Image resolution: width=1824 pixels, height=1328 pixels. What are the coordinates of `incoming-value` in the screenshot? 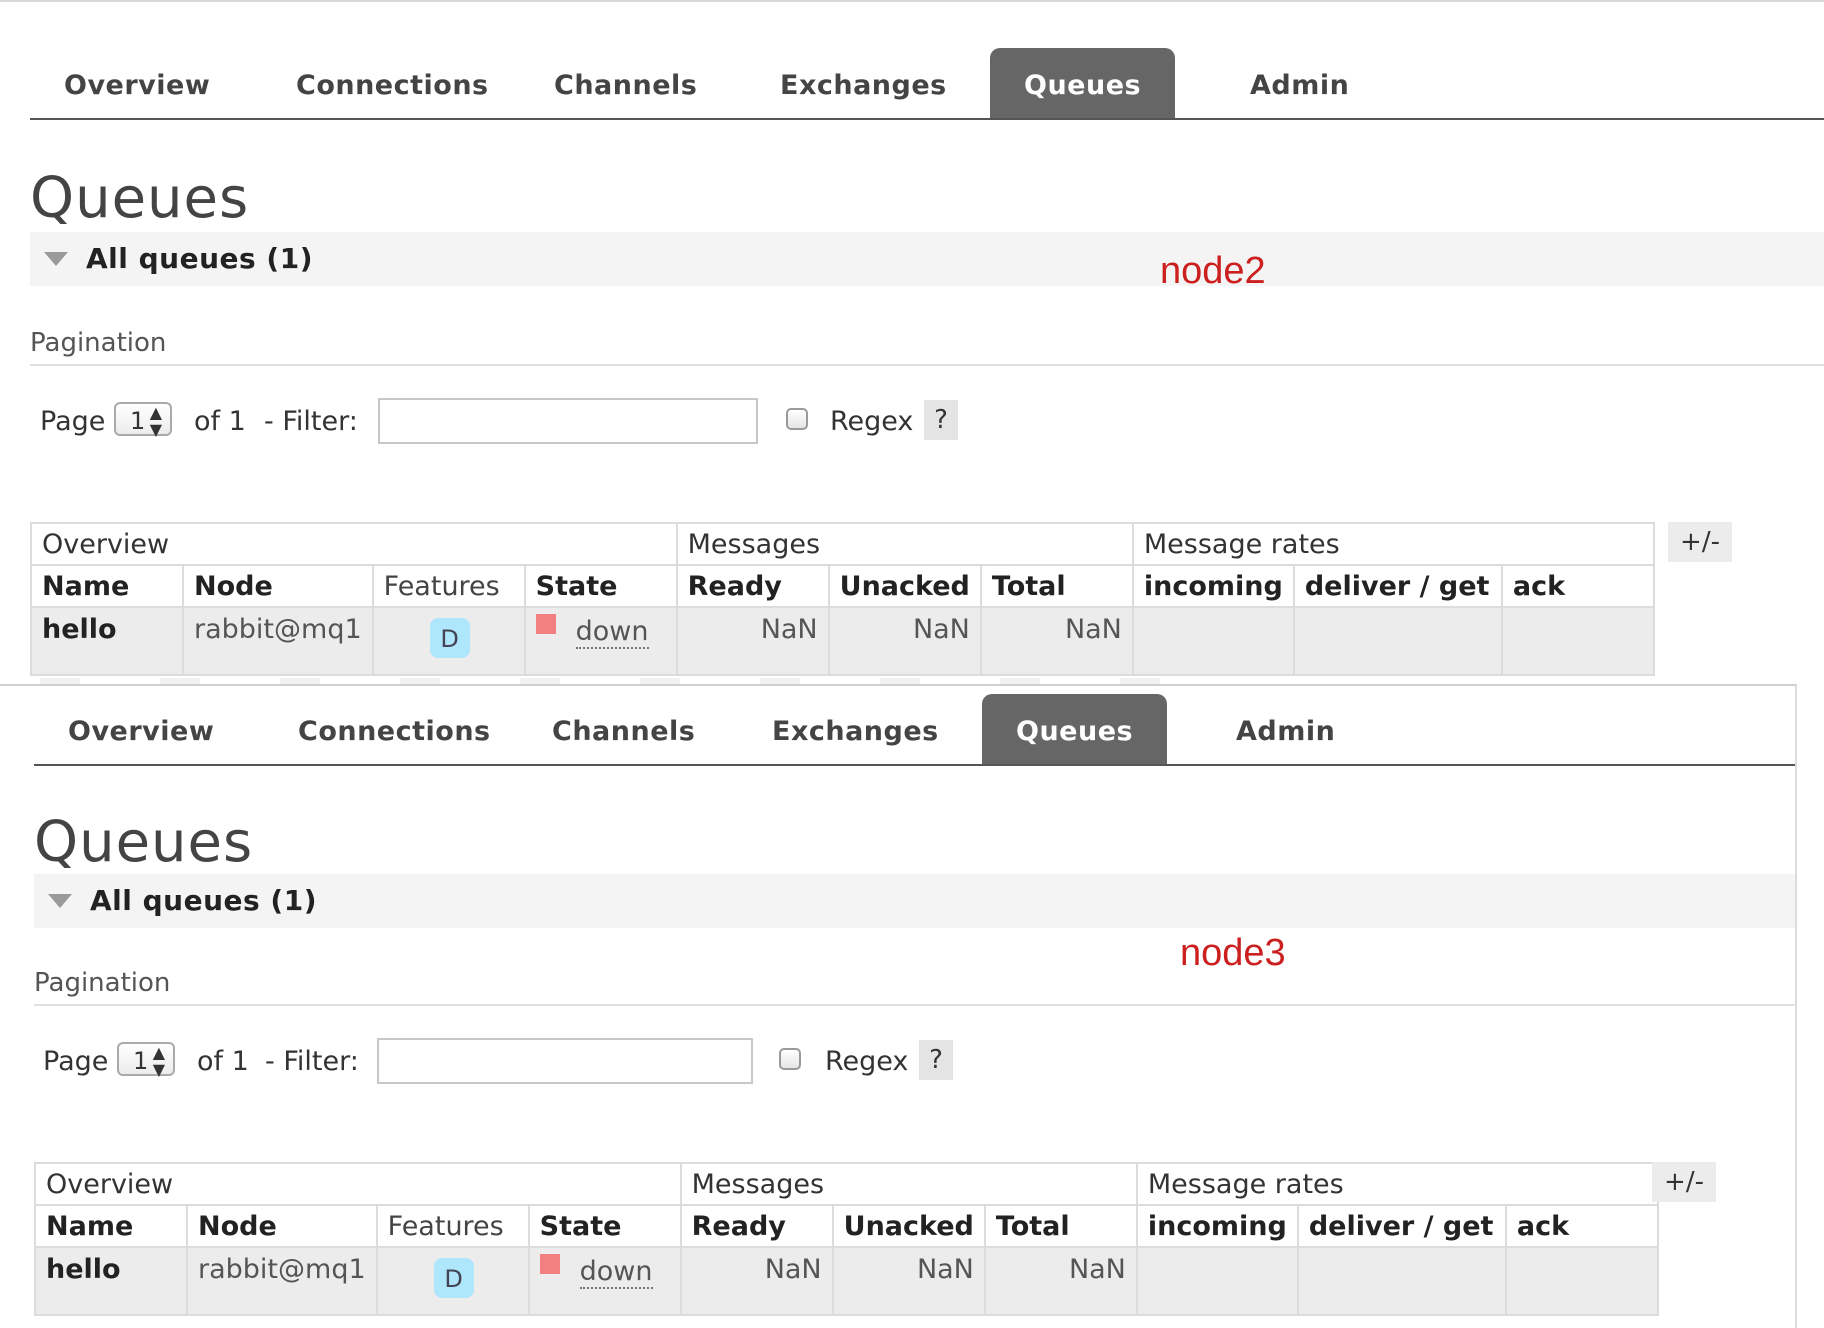 It's located at (1213, 641).